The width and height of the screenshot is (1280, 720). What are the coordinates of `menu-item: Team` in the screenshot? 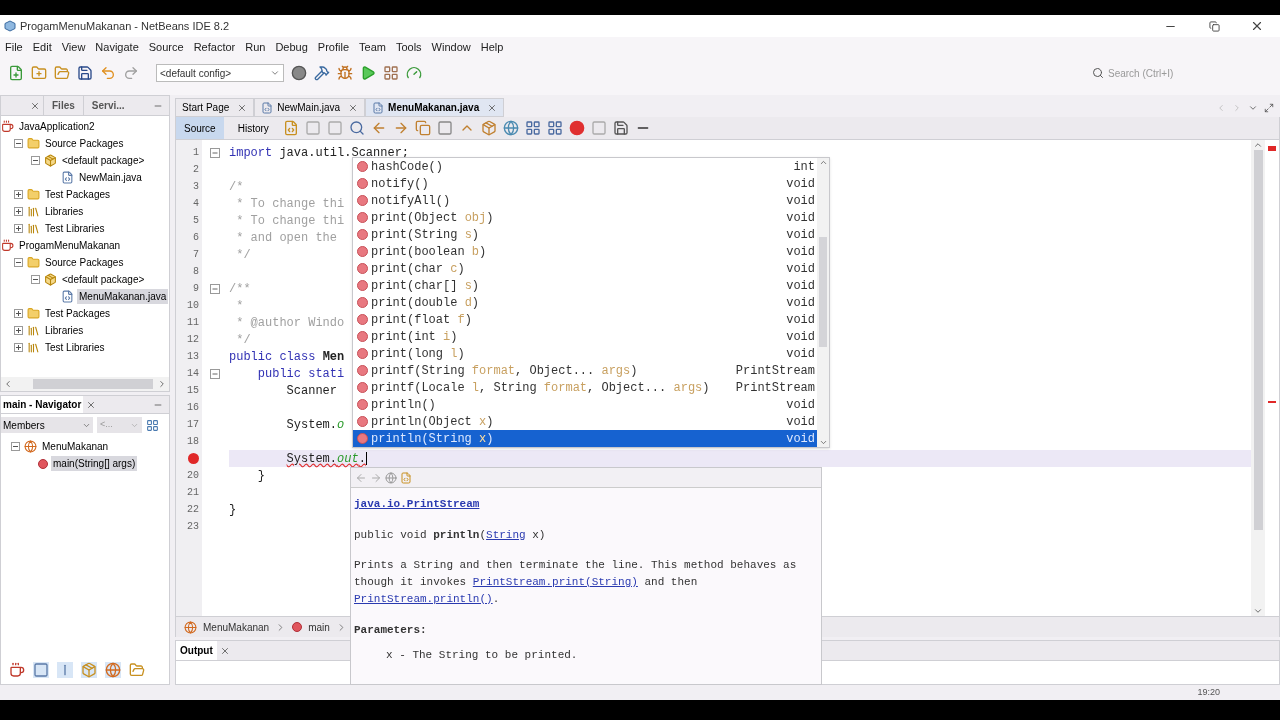 It's located at (372, 47).